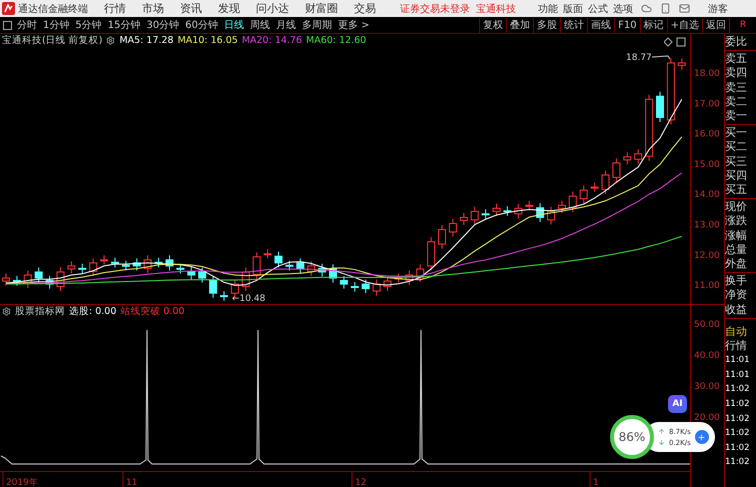 The image size is (756, 487). I want to click on price-axis-label: 11.00, so click(707, 286).